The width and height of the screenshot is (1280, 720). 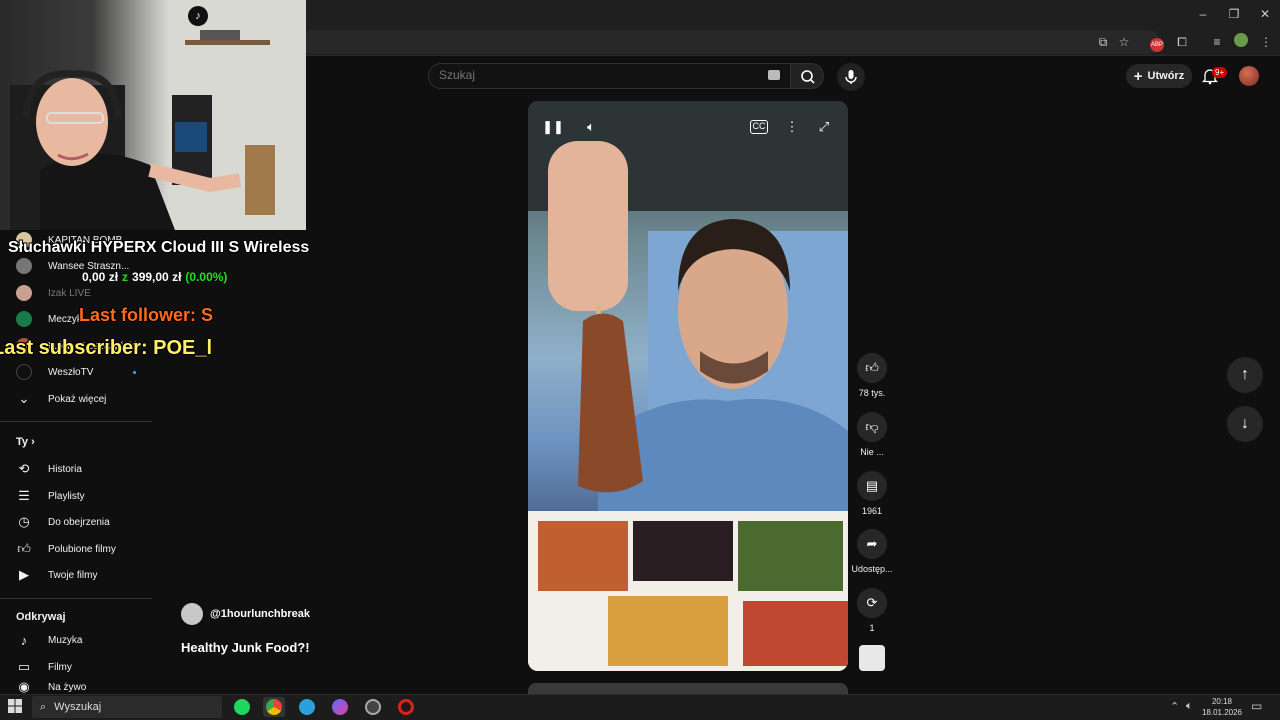 I want to click on search-button, so click(x=807, y=76).